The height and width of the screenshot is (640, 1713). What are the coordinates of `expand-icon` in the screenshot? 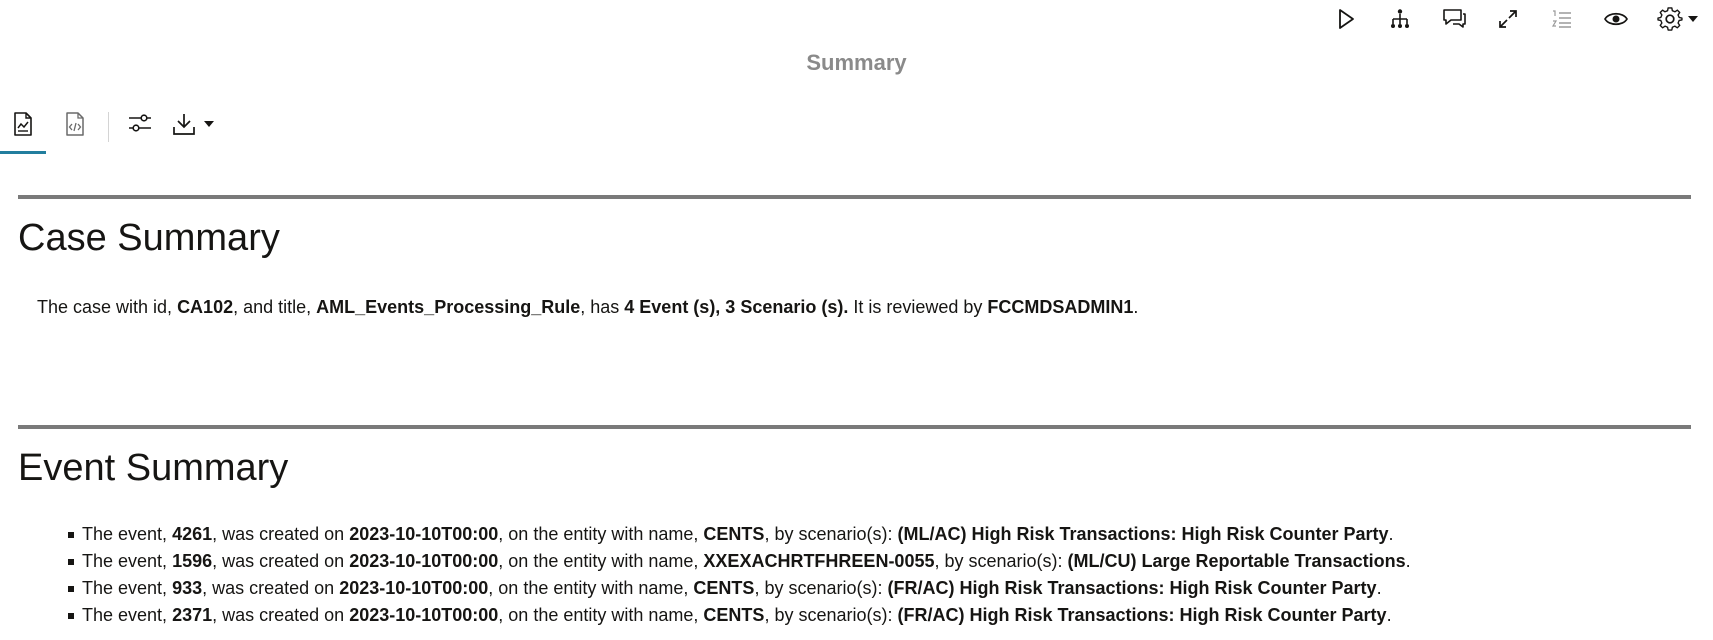 It's located at (1508, 19).